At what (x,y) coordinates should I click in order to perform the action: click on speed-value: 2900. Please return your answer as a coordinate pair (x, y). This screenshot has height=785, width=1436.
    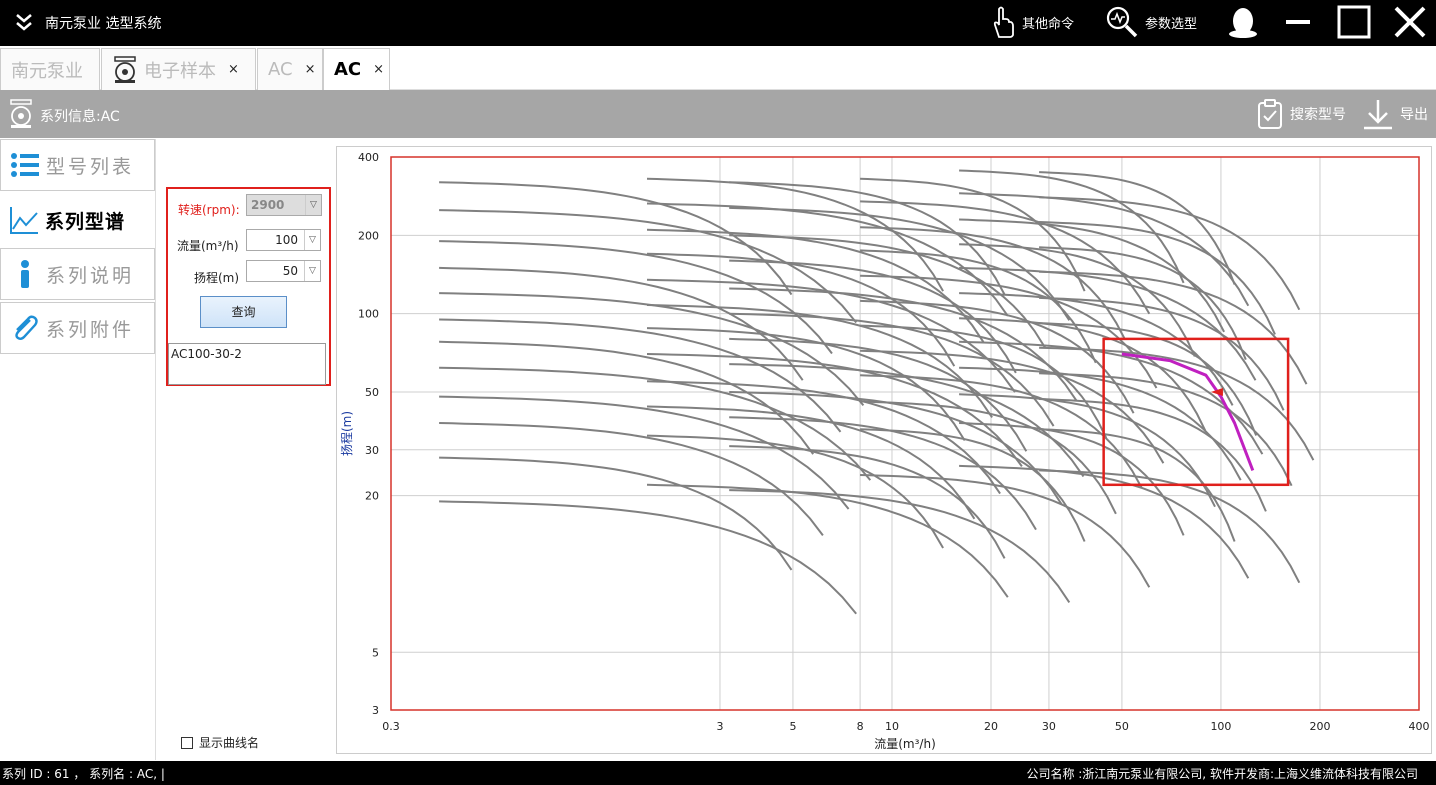
    Looking at the image, I should click on (268, 205).